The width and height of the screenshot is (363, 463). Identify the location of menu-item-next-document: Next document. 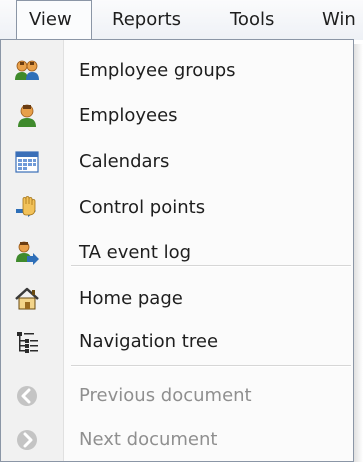
(177, 440).